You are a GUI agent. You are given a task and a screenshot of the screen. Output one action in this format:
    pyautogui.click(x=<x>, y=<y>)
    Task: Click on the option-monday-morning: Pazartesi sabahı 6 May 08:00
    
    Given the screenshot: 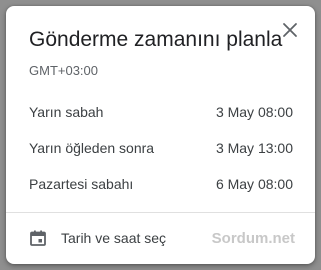 What is the action you would take?
    pyautogui.click(x=160, y=185)
    